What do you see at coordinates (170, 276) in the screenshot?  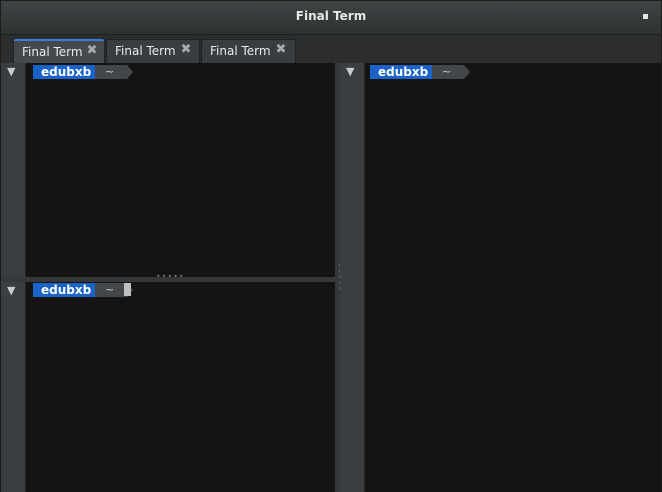 I see `splitter-grip-icon: •••••` at bounding box center [170, 276].